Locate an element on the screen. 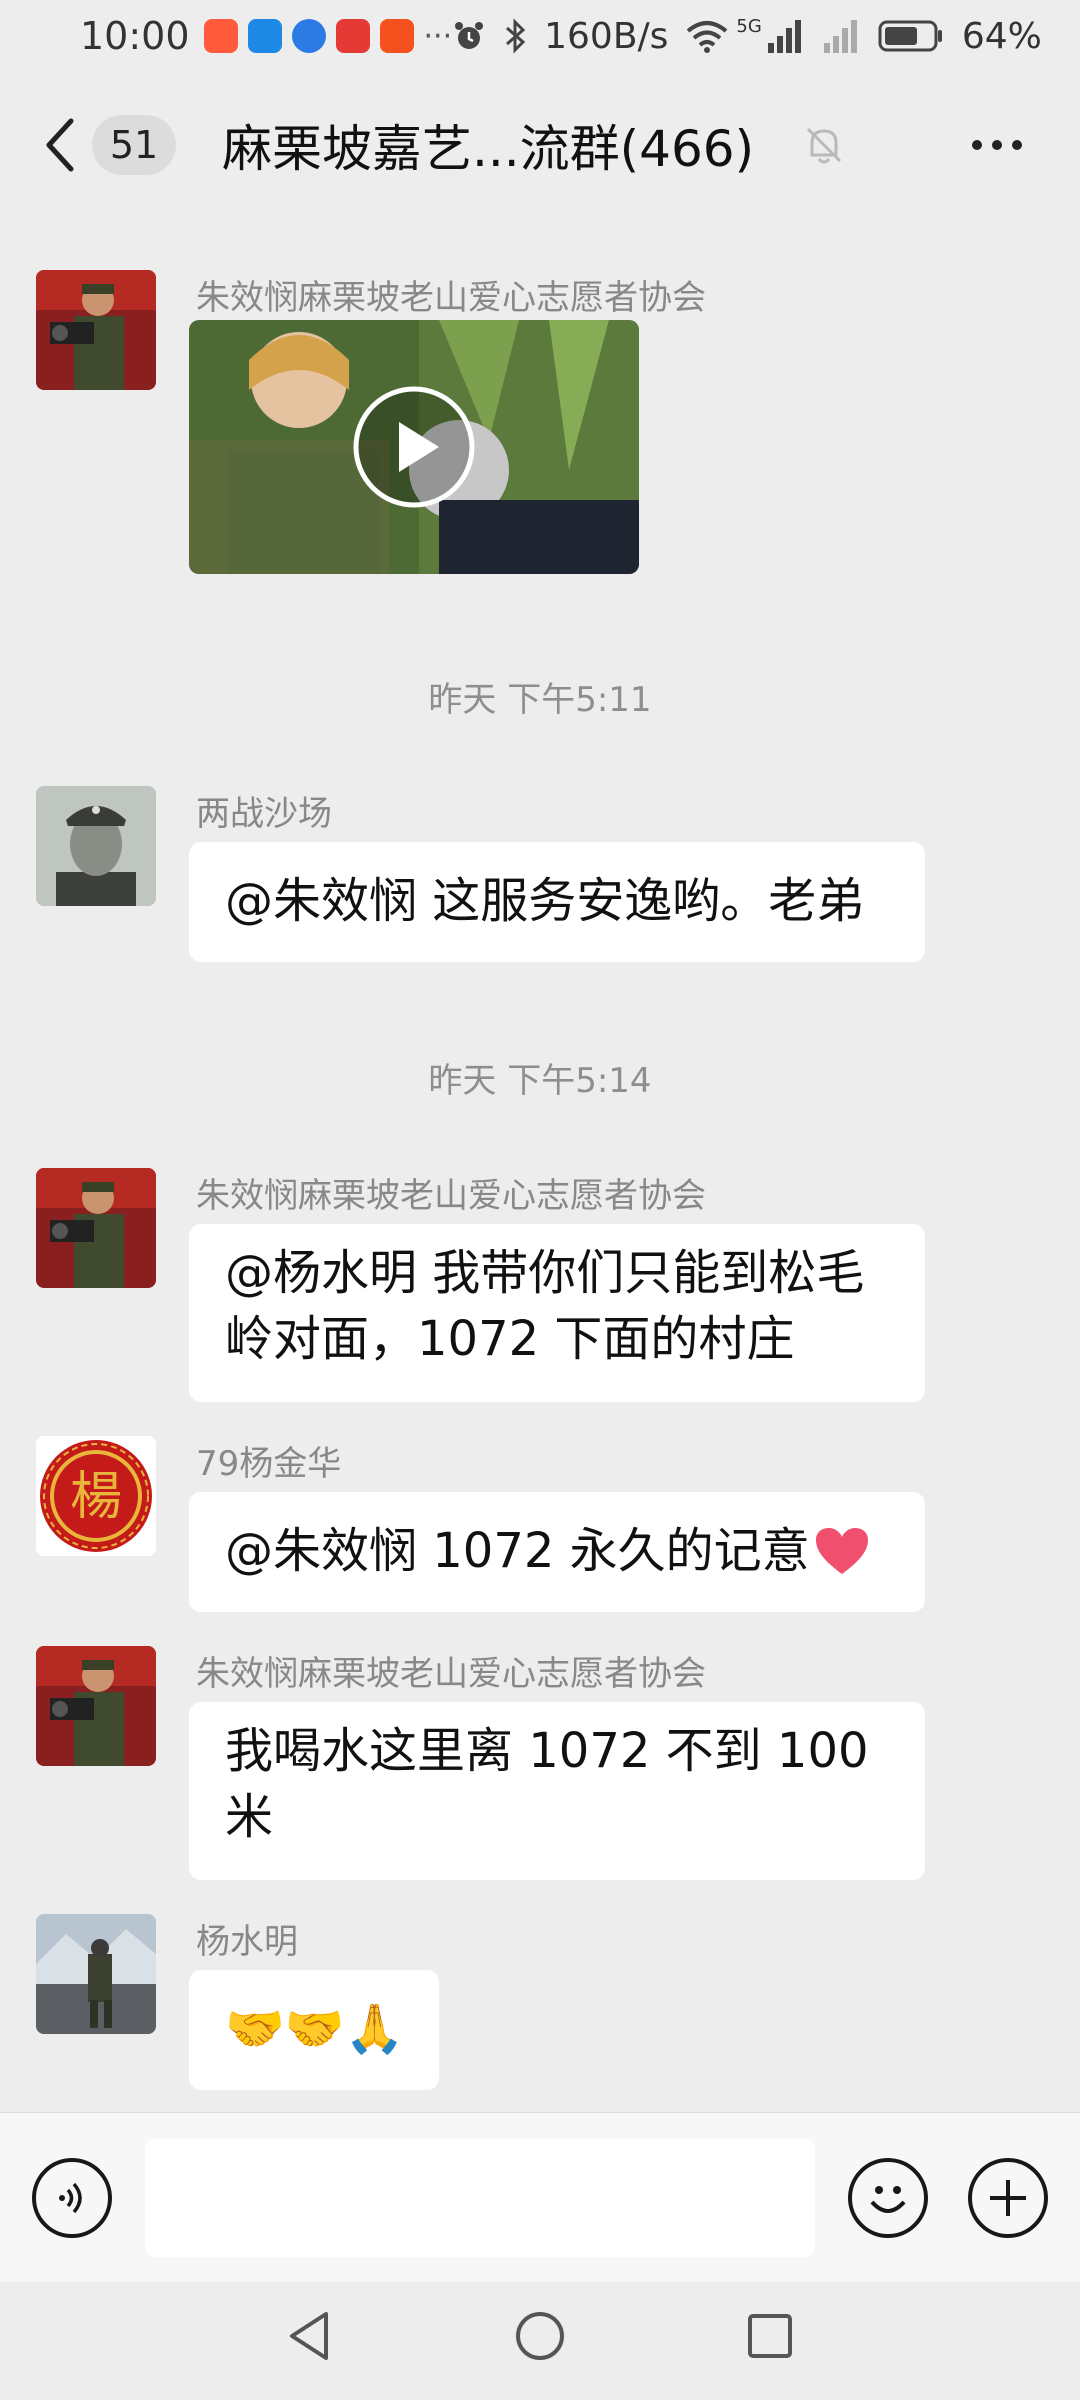 Image resolution: width=1080 pixels, height=2400 pixels. bw-soldier-portrait-avatar is located at coordinates (96, 846).